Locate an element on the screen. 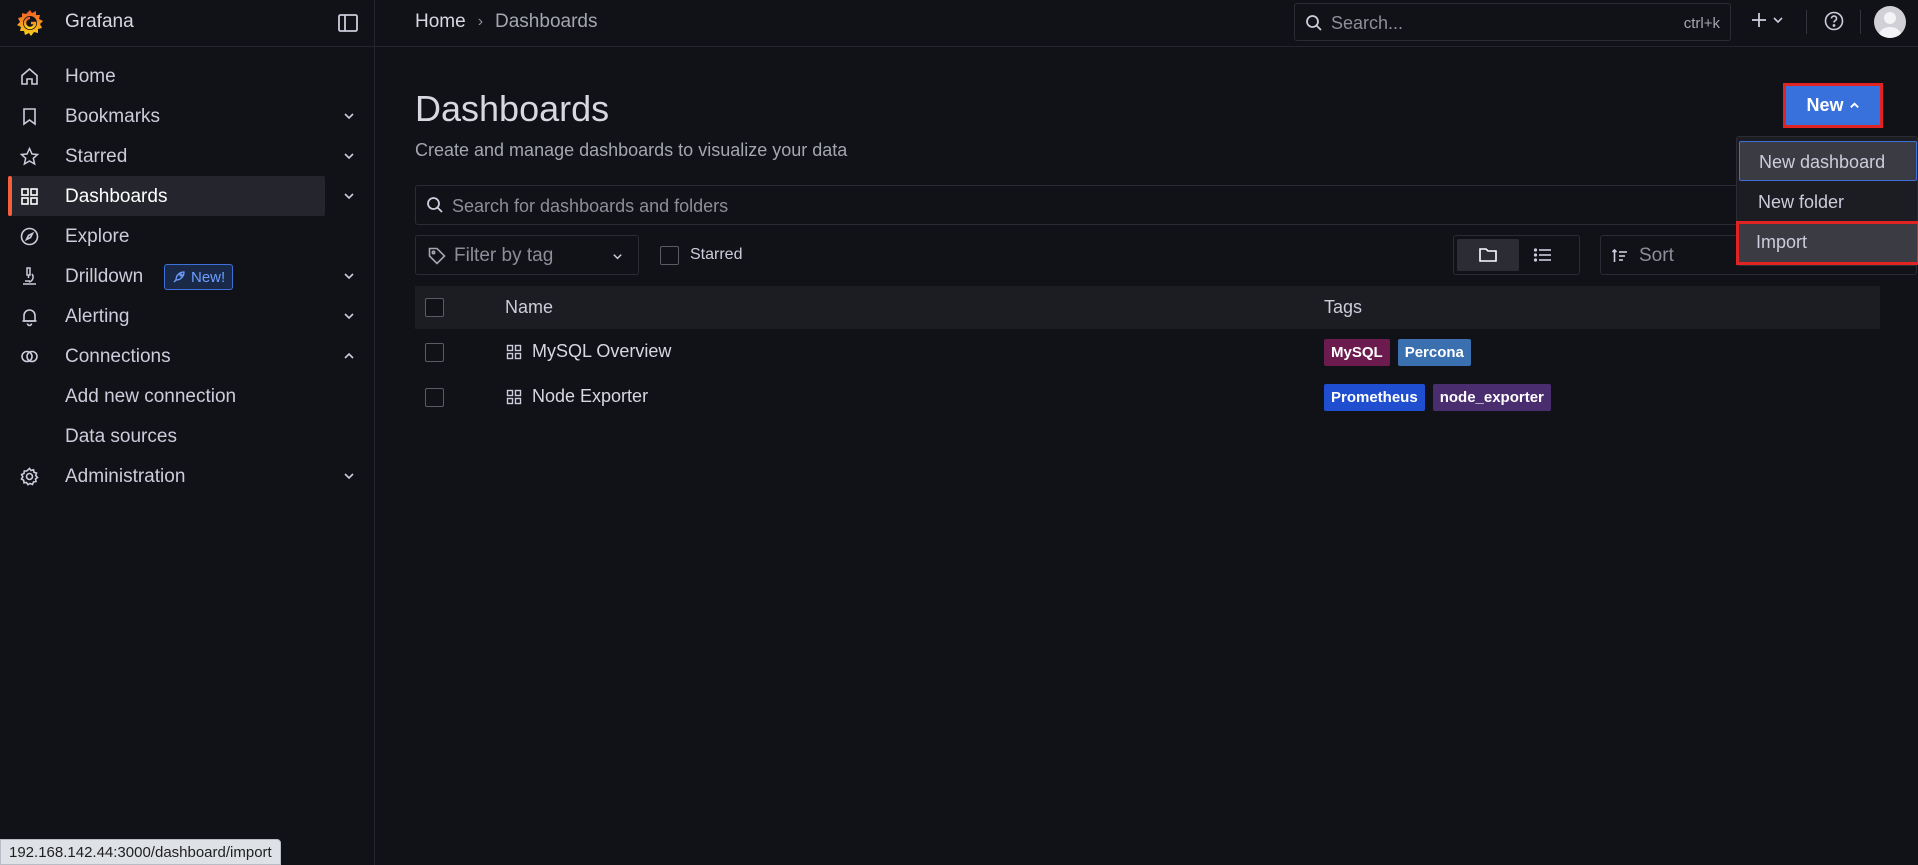 This screenshot has height=865, width=1918. sidebar-item-alerting: Alerting is located at coordinates (187, 316).